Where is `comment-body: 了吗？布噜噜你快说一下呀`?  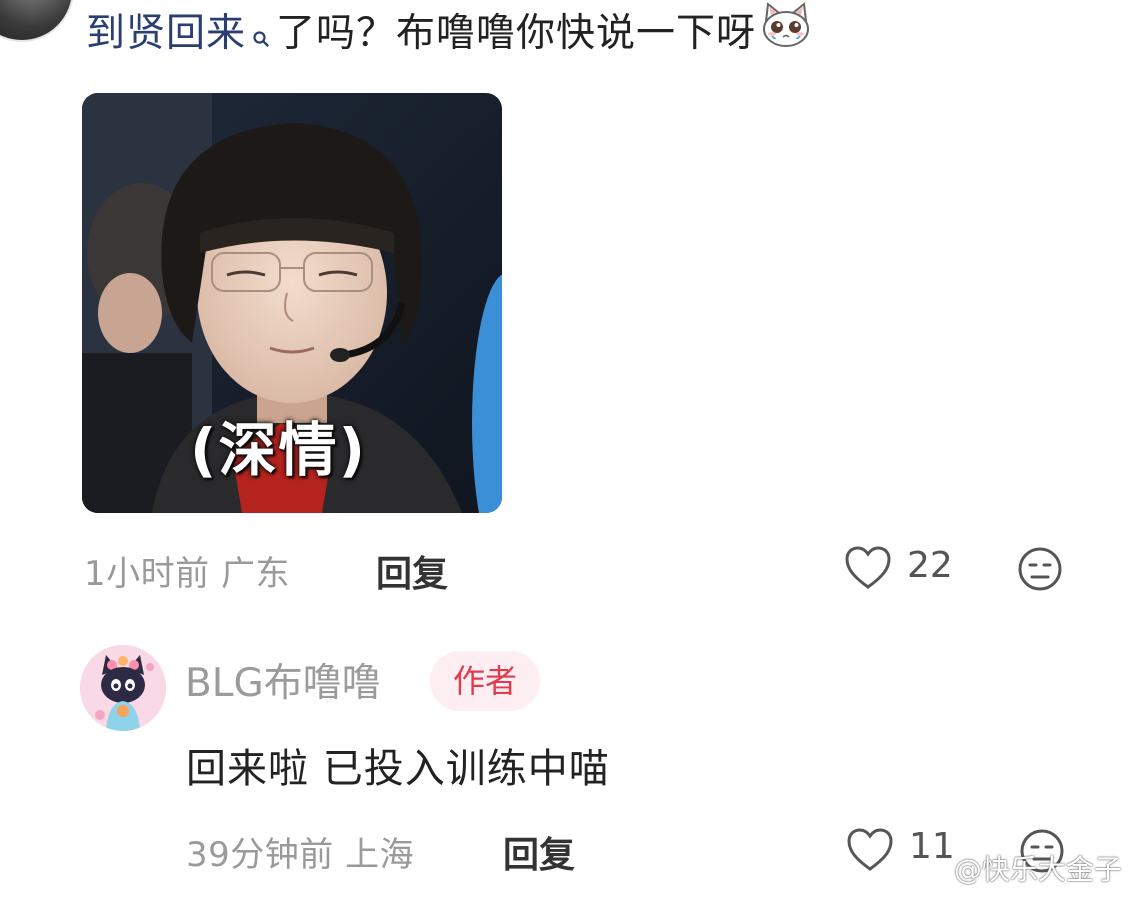
comment-body: 了吗？布噜噜你快说一下呀 is located at coordinates (516, 33).